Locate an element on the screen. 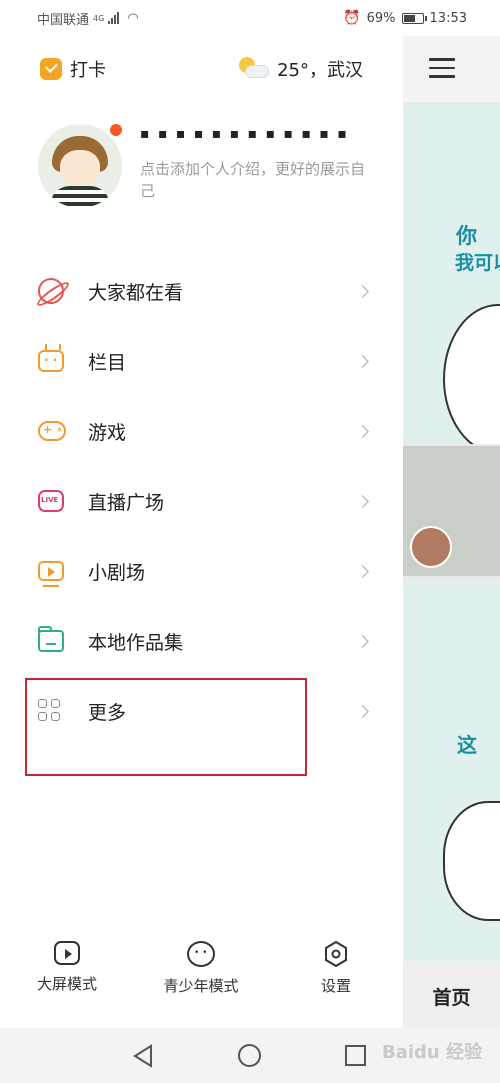  gear-icon is located at coordinates (336, 954).